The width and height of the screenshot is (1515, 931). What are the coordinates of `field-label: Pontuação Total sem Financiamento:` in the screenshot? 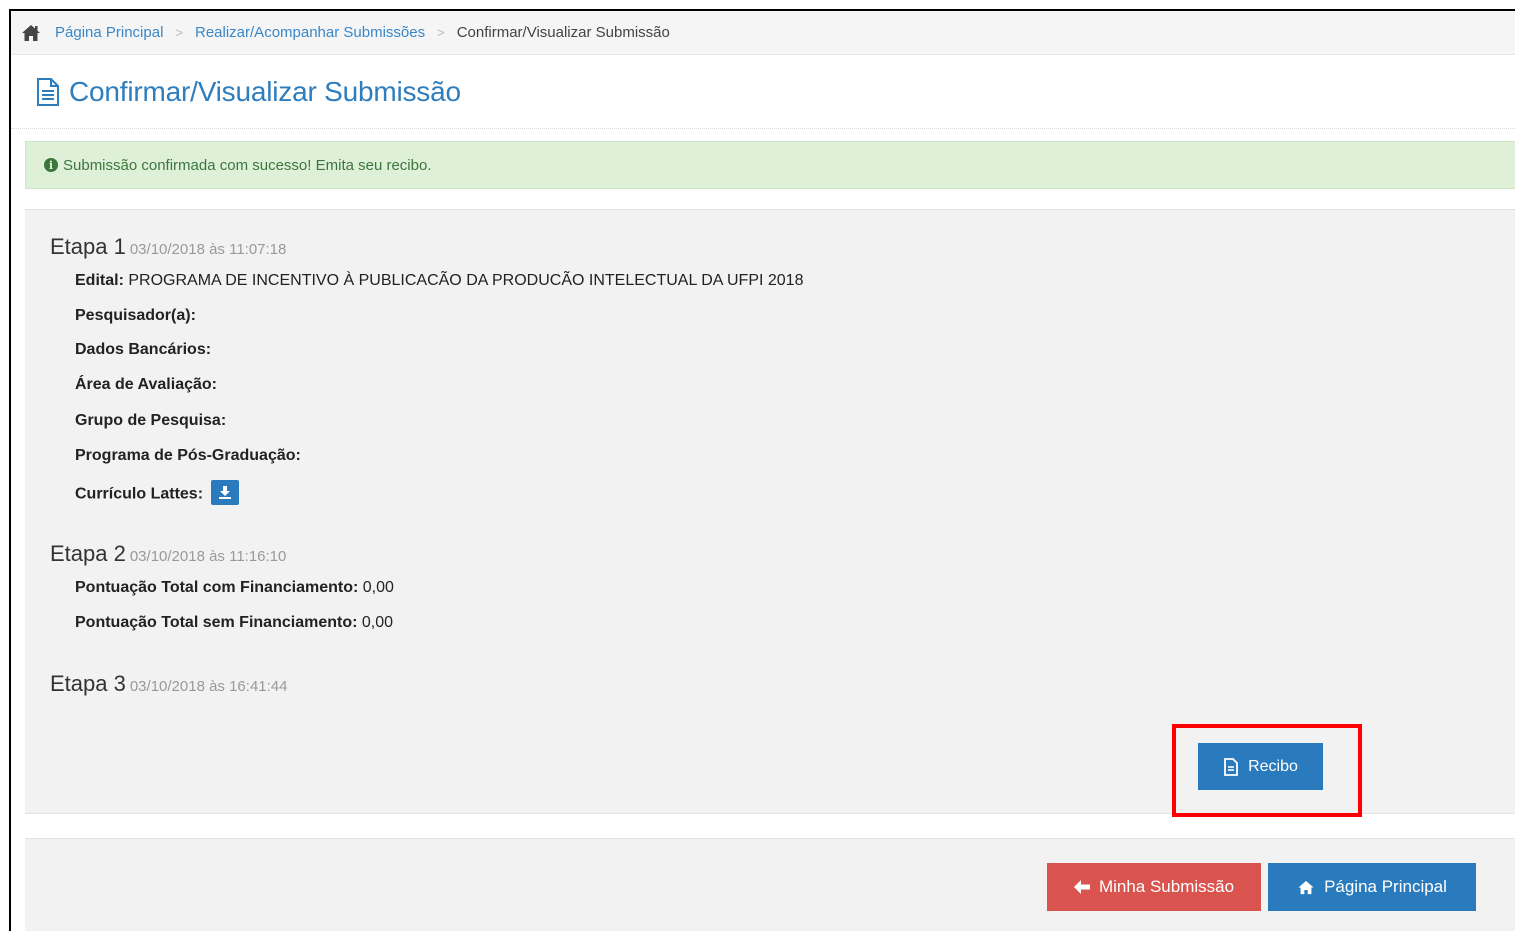 It's located at (216, 622).